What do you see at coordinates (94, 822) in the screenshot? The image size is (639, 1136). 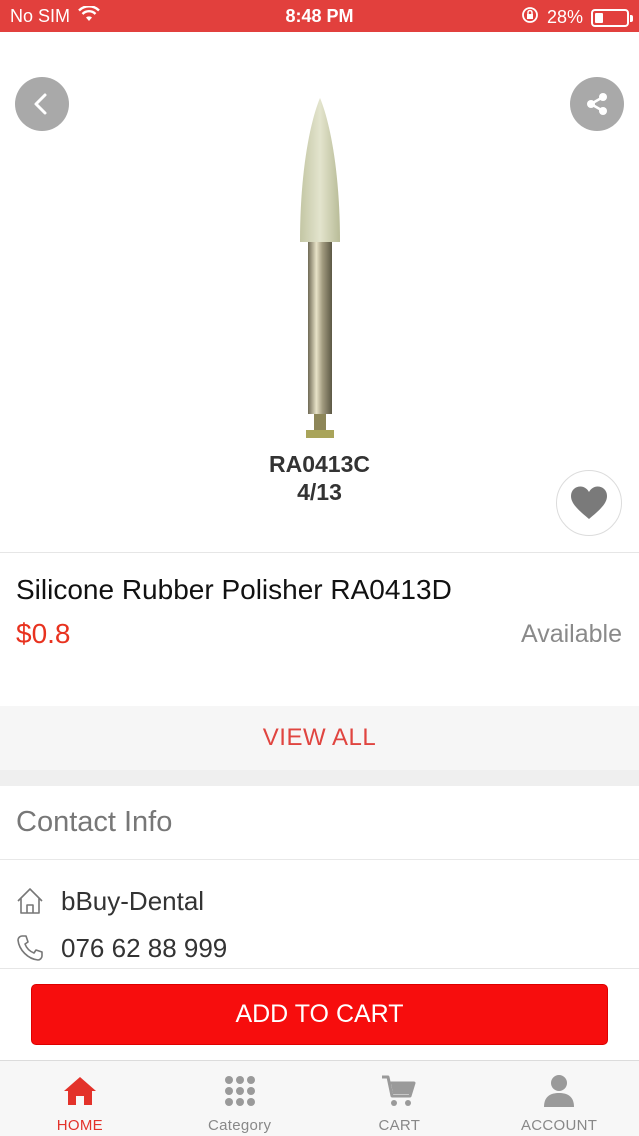 I see `contact-heading: Contact Info` at bounding box center [94, 822].